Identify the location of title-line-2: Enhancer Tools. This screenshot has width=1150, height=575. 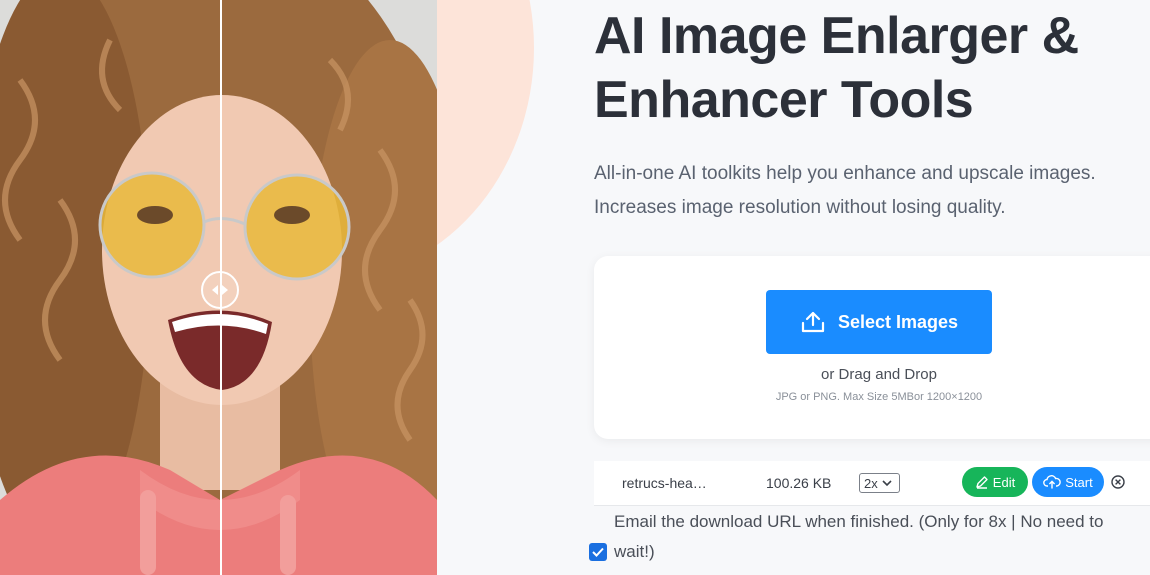
(784, 100).